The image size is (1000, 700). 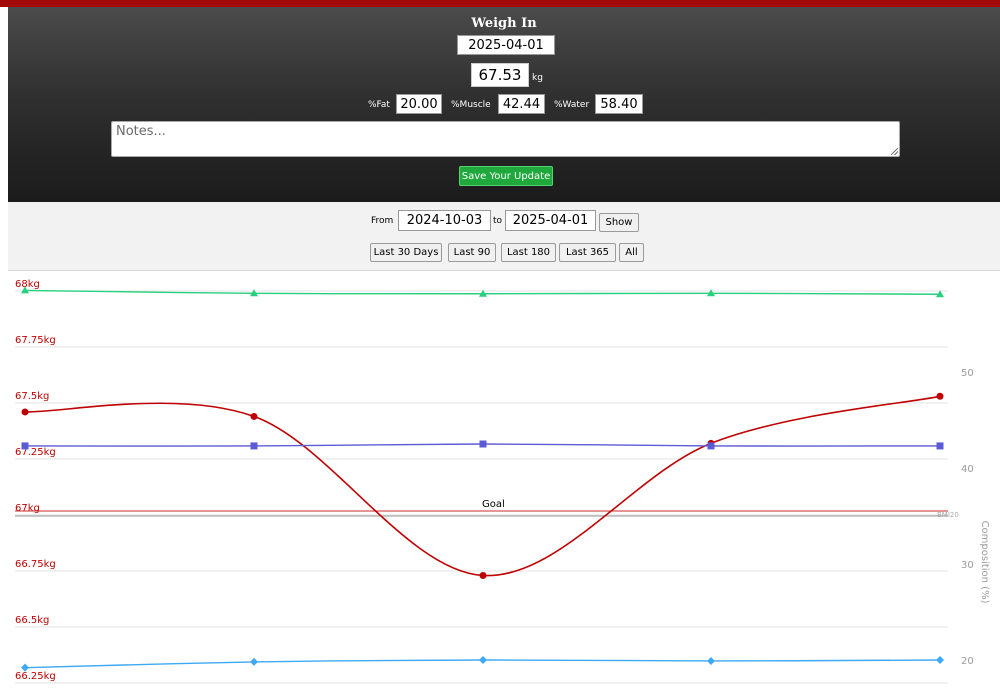 What do you see at coordinates (35, 676) in the screenshot?
I see `y-left-tick-label: 66.25kg` at bounding box center [35, 676].